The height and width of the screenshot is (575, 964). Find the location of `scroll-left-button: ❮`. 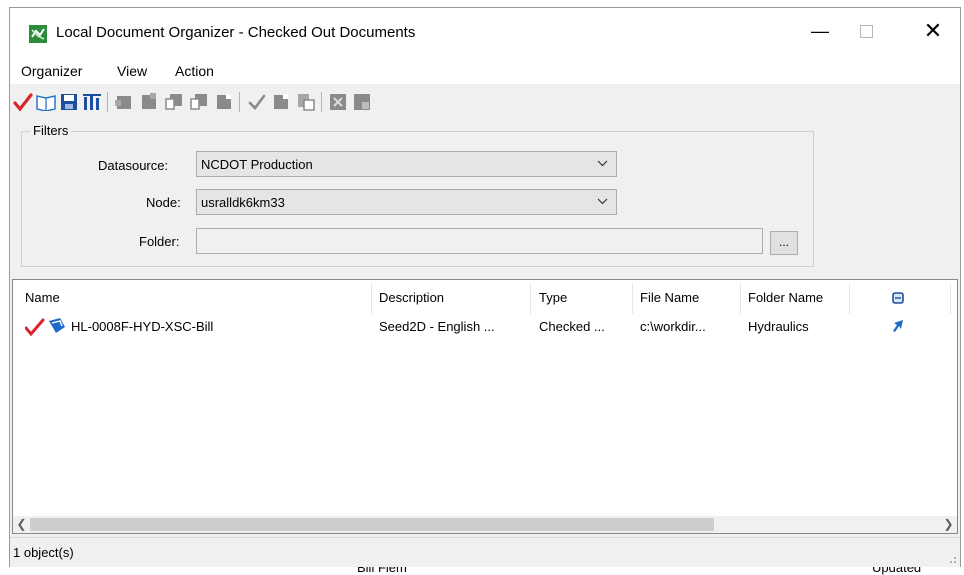

scroll-left-button: ❮ is located at coordinates (21, 524).